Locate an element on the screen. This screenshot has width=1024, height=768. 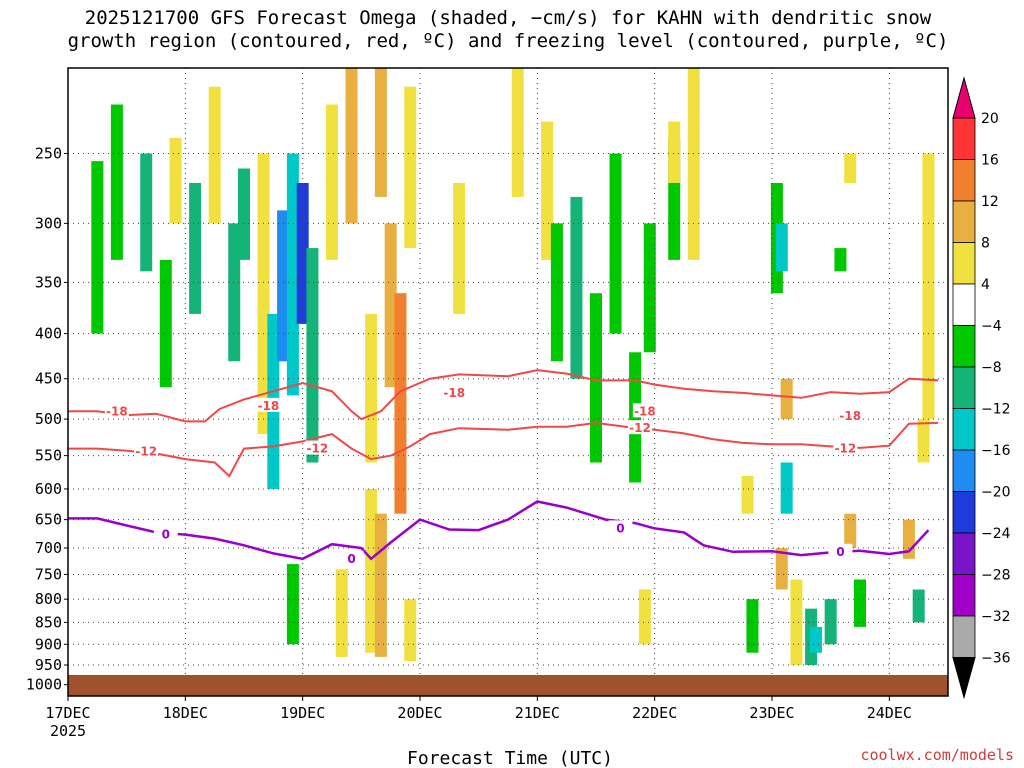
contour--18-label-1: -18 is located at coordinates (269, 406).